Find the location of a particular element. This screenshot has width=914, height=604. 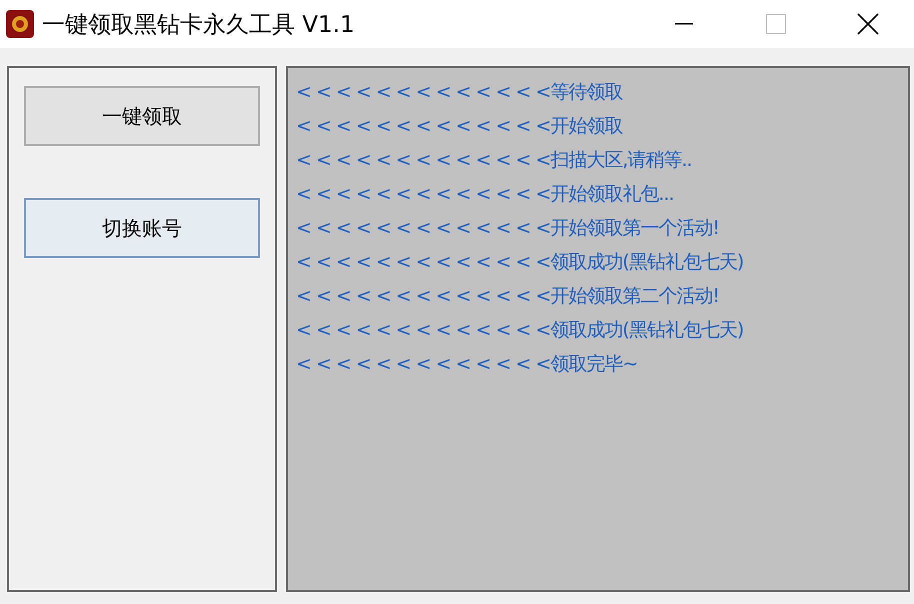

minimize-icon is located at coordinates (684, 24).